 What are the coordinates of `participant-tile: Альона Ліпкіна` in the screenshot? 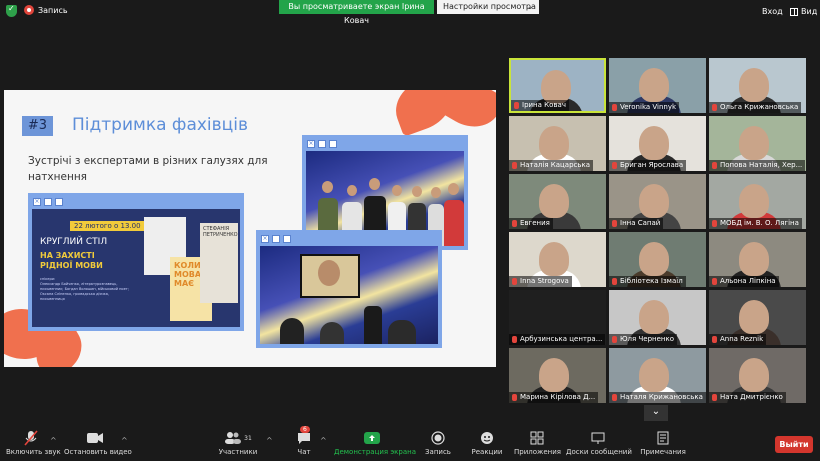 It's located at (757, 259).